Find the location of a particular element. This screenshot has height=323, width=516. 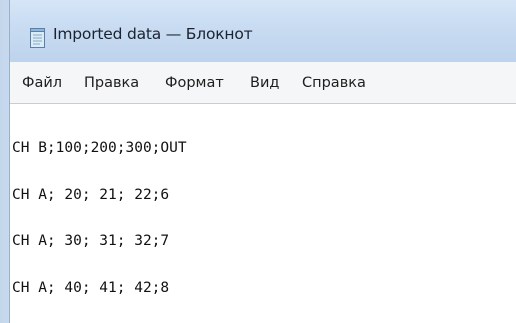

text-line: CH B;100;200;300;OUT is located at coordinates (99, 148).